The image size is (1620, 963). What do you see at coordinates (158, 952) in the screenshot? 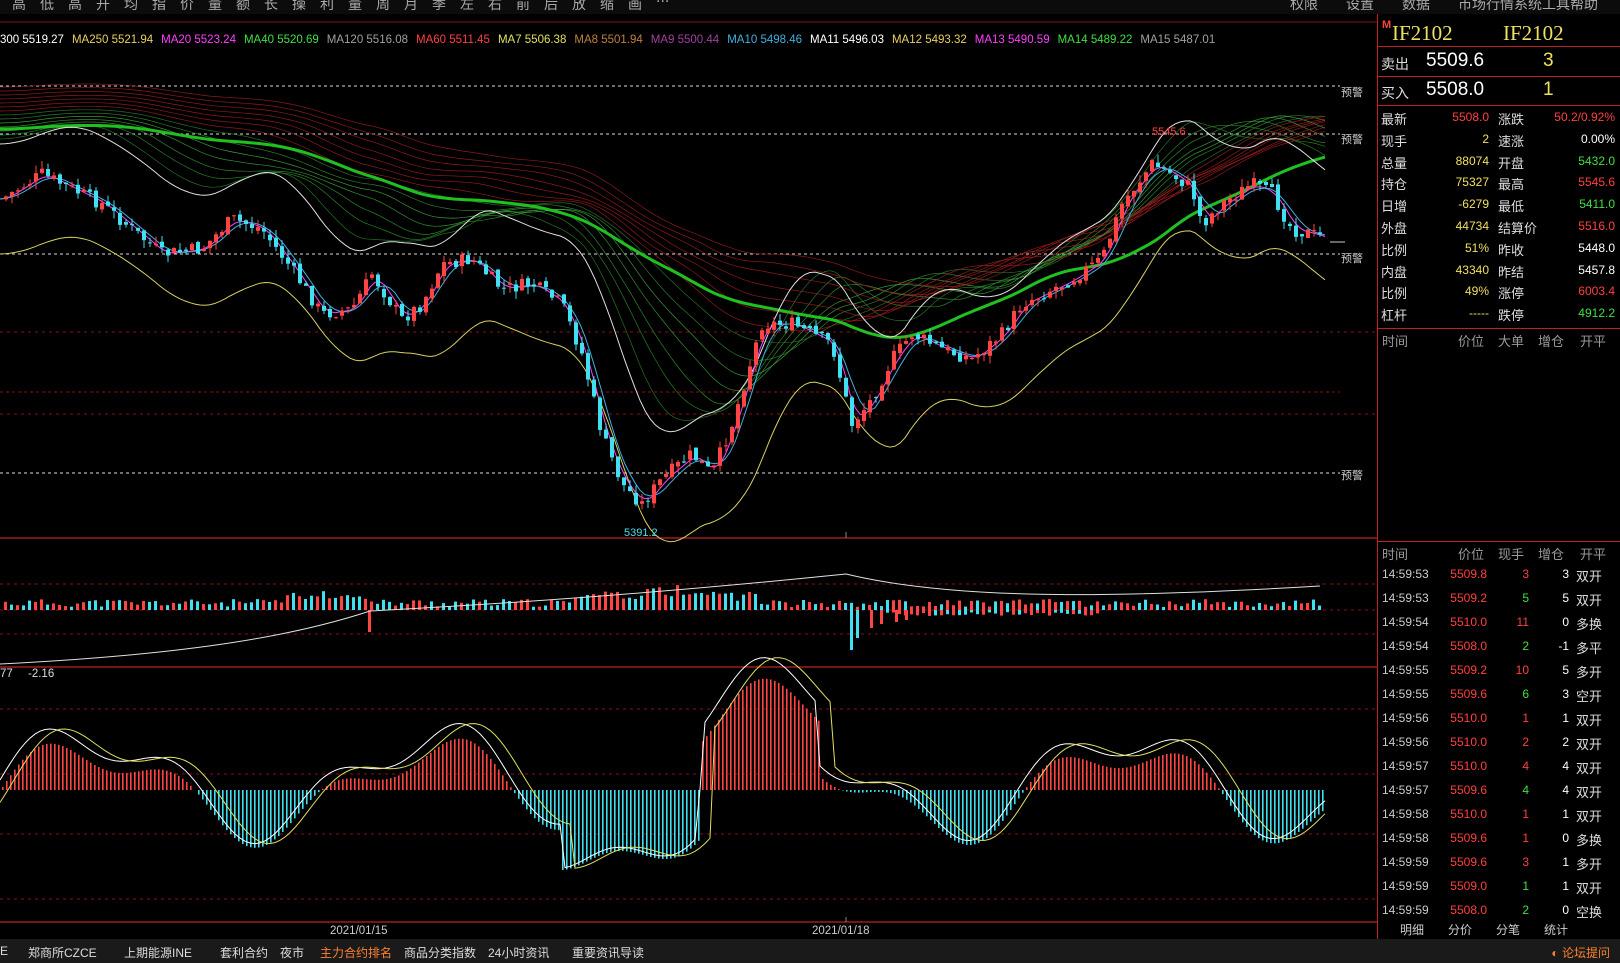
I see `status-tab-2: 上期能源INE` at bounding box center [158, 952].